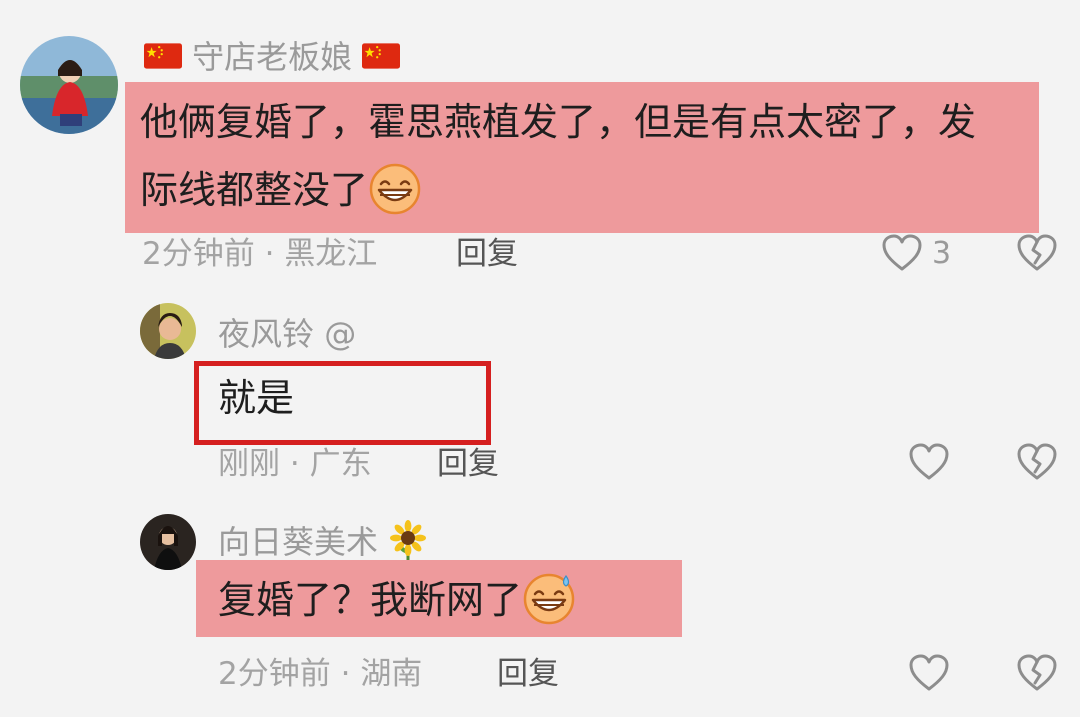 The width and height of the screenshot is (1080, 717). I want to click on sweat-smile-emoji-icon, so click(549, 599).